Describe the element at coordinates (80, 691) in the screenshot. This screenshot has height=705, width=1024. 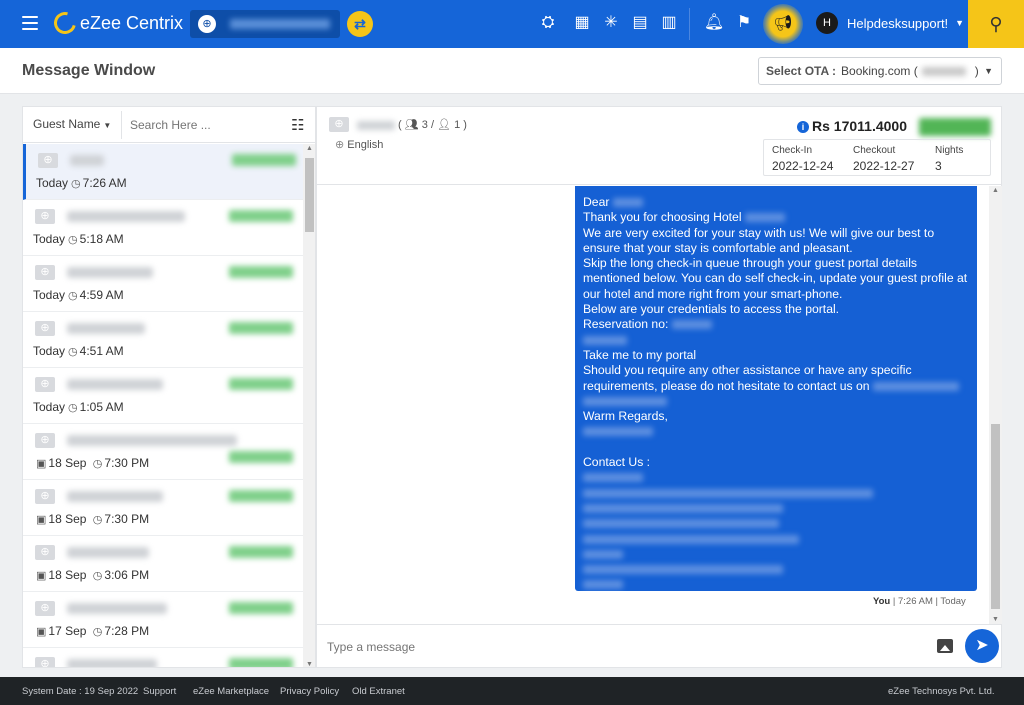
I see `system-date: System Date : 19 Sep 2022` at that location.